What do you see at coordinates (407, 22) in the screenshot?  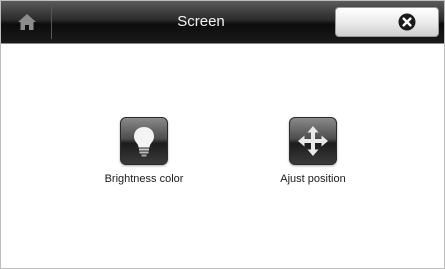 I see `close-circle-icon` at bounding box center [407, 22].